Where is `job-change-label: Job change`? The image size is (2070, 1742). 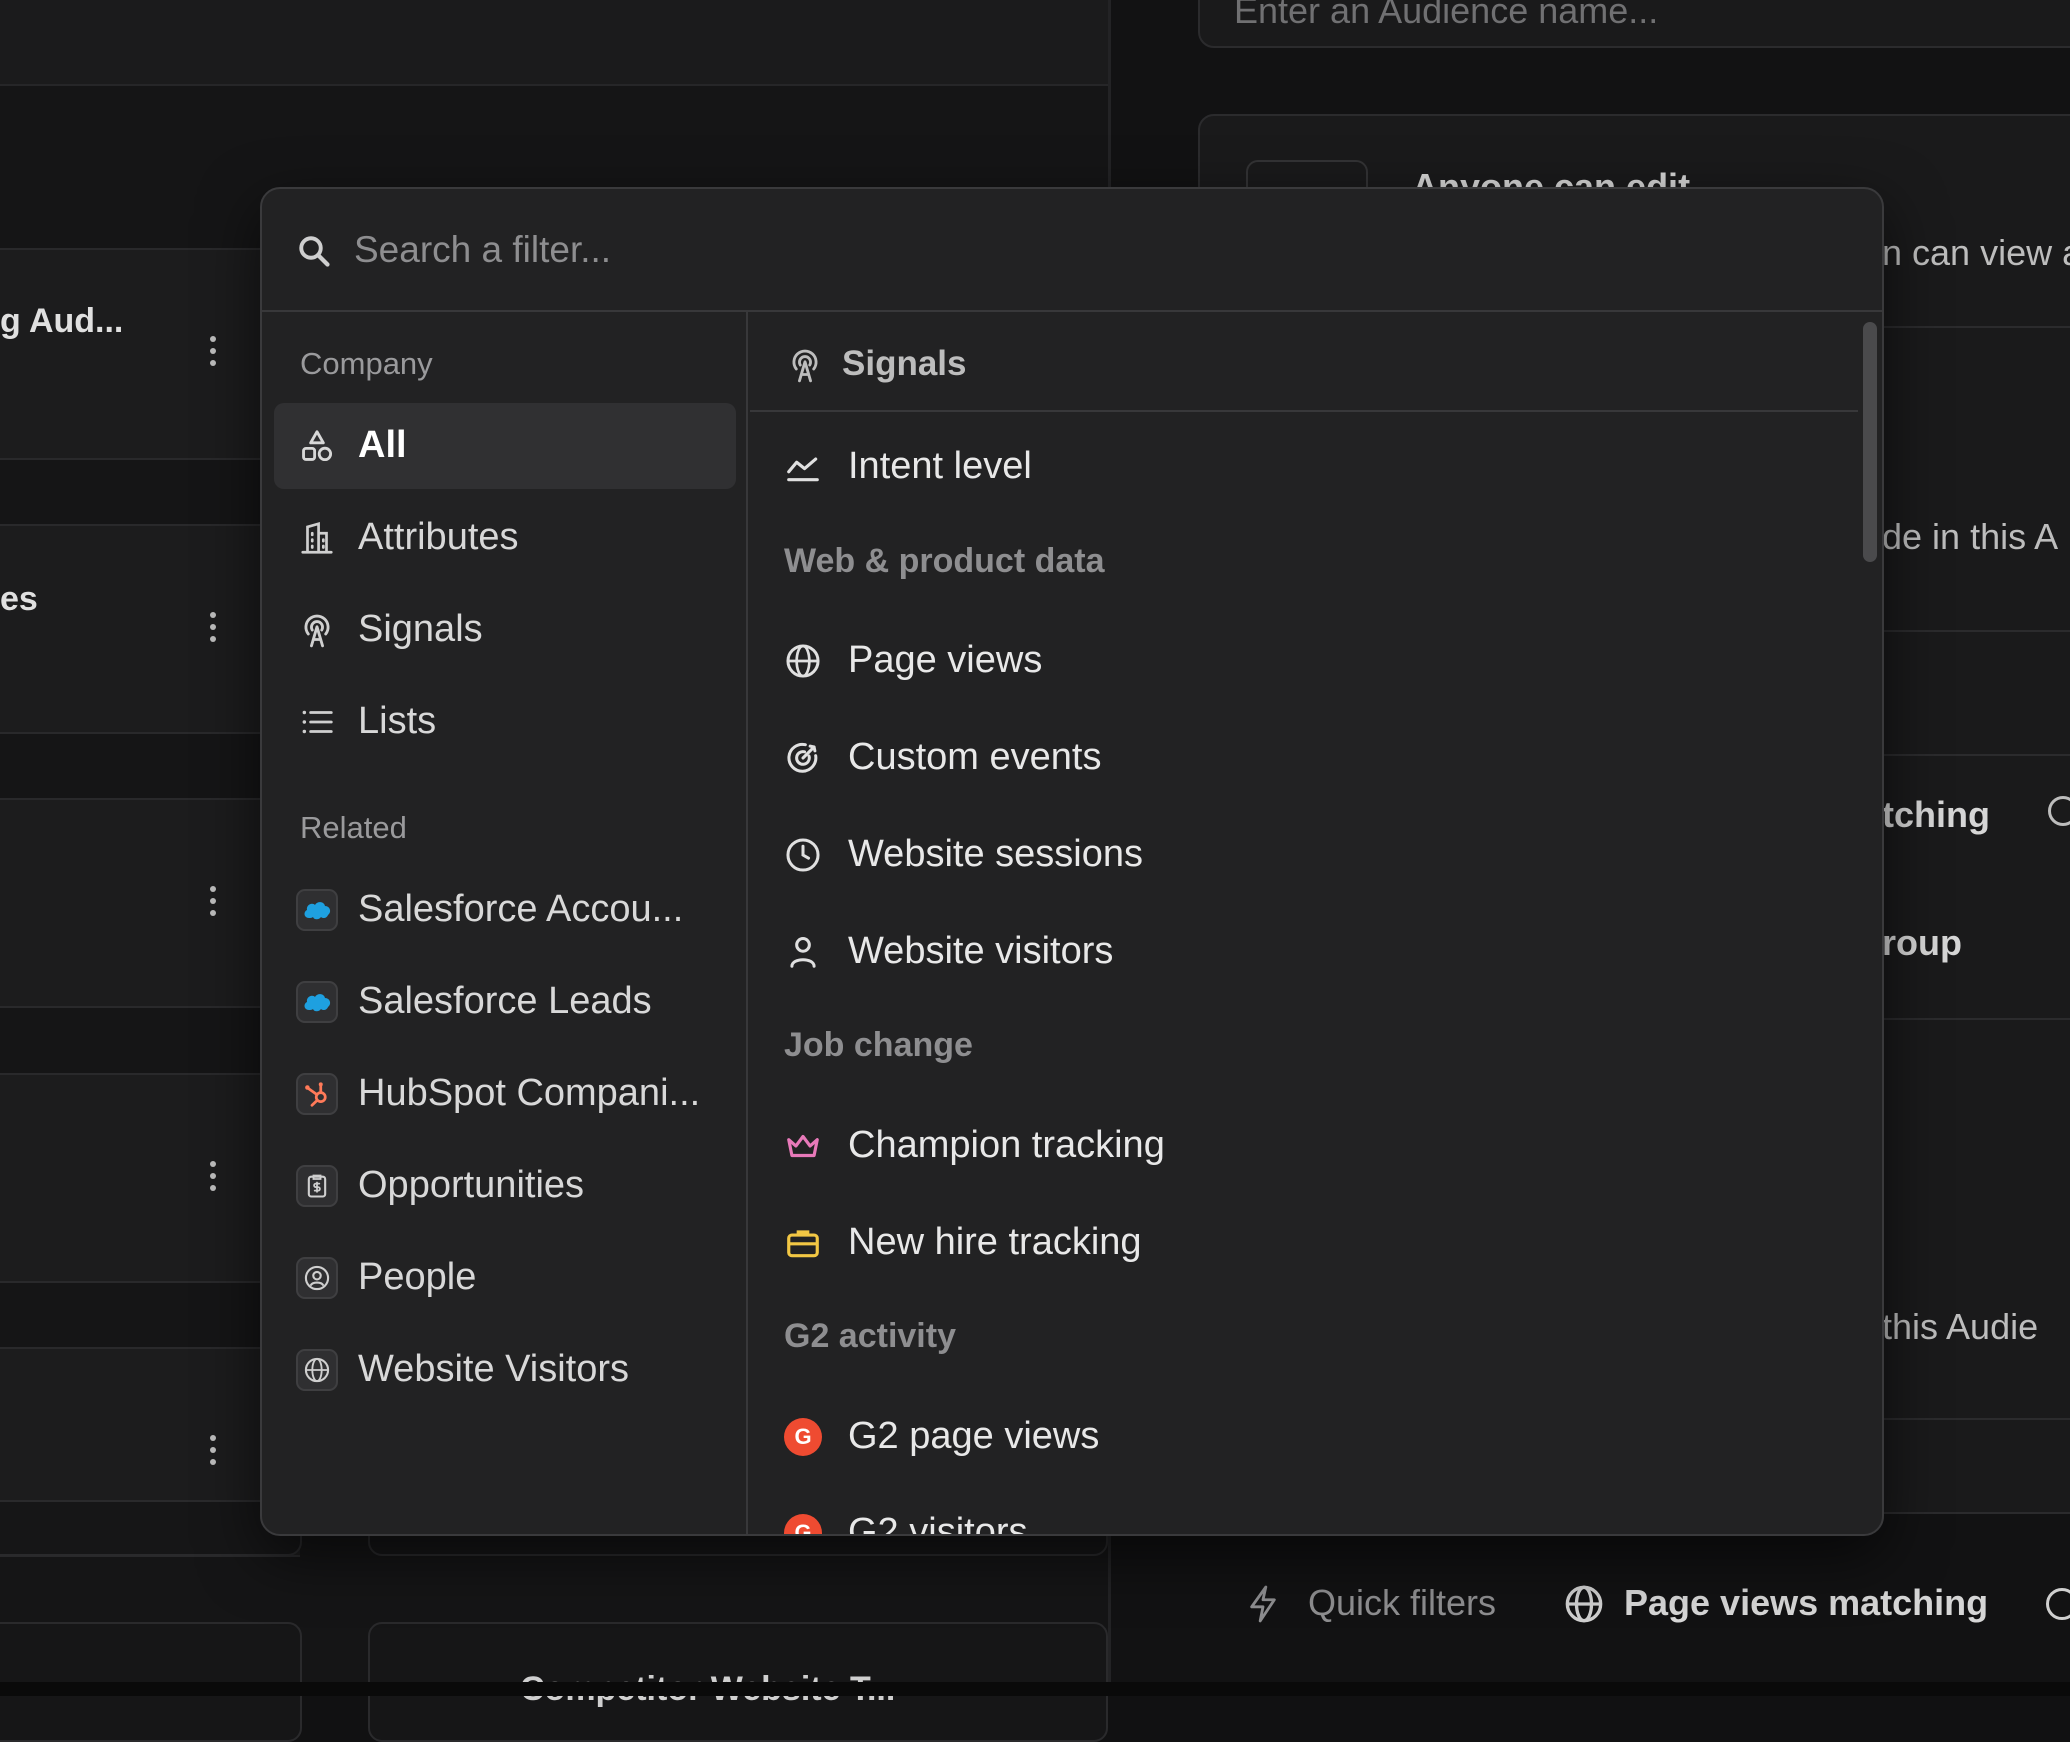 job-change-label: Job change is located at coordinates (878, 1045).